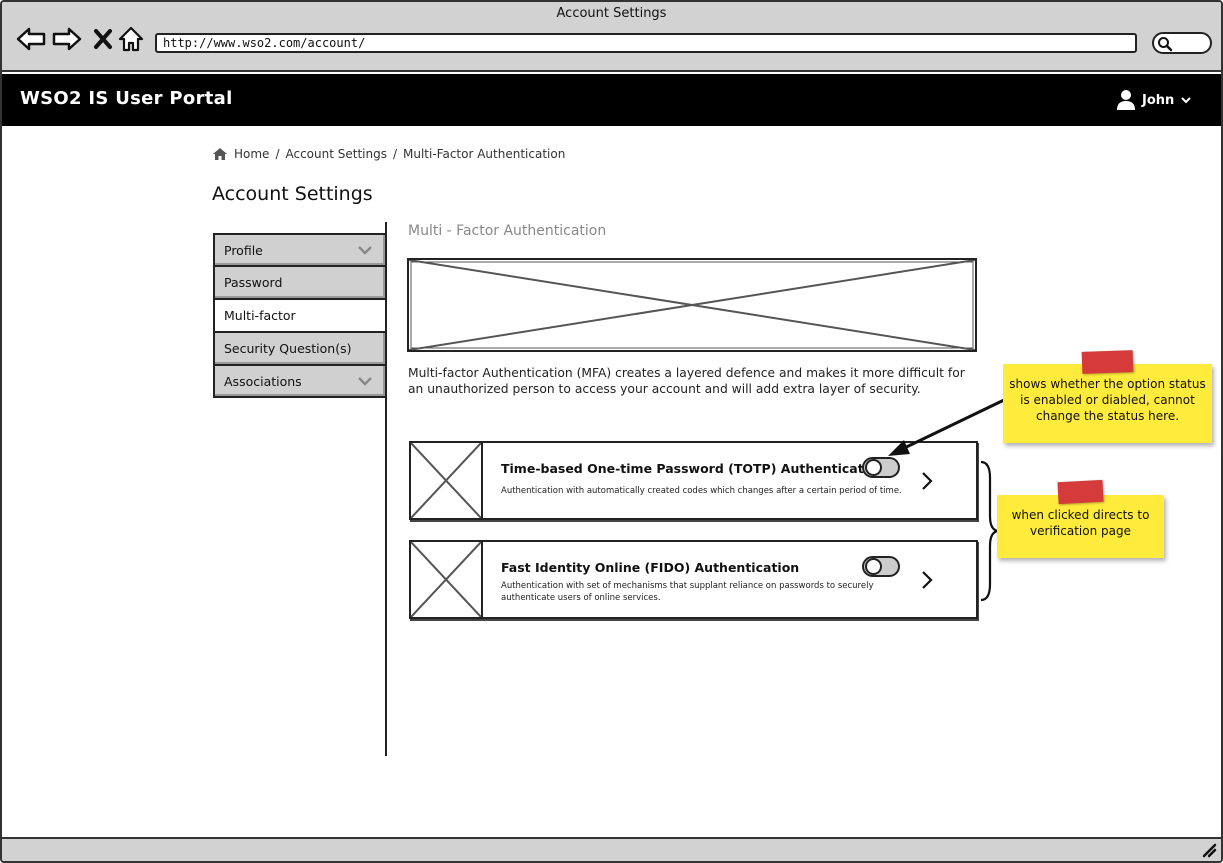  What do you see at coordinates (31, 39) in the screenshot?
I see `arrow-left-icon` at bounding box center [31, 39].